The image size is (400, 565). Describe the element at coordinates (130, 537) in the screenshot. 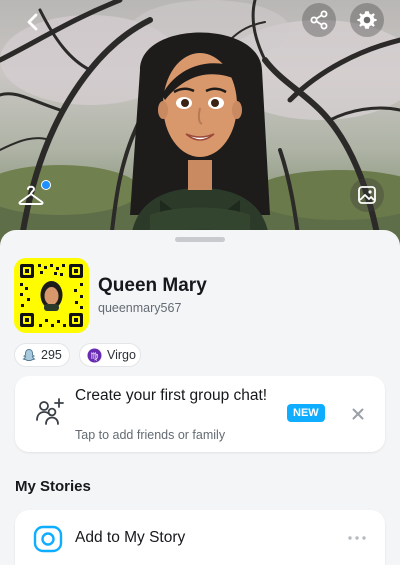

I see `add-to-story-label: Add to My Story` at that location.